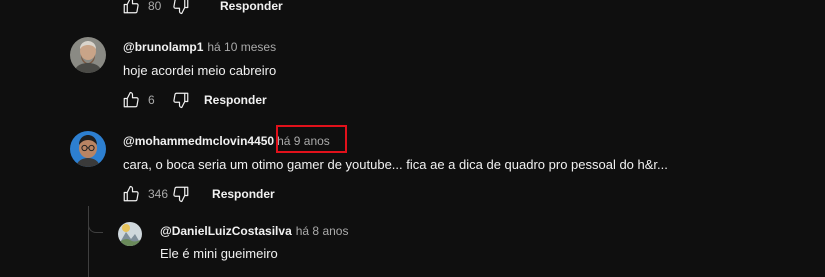  What do you see at coordinates (311, 139) in the screenshot?
I see `highlight-box` at bounding box center [311, 139].